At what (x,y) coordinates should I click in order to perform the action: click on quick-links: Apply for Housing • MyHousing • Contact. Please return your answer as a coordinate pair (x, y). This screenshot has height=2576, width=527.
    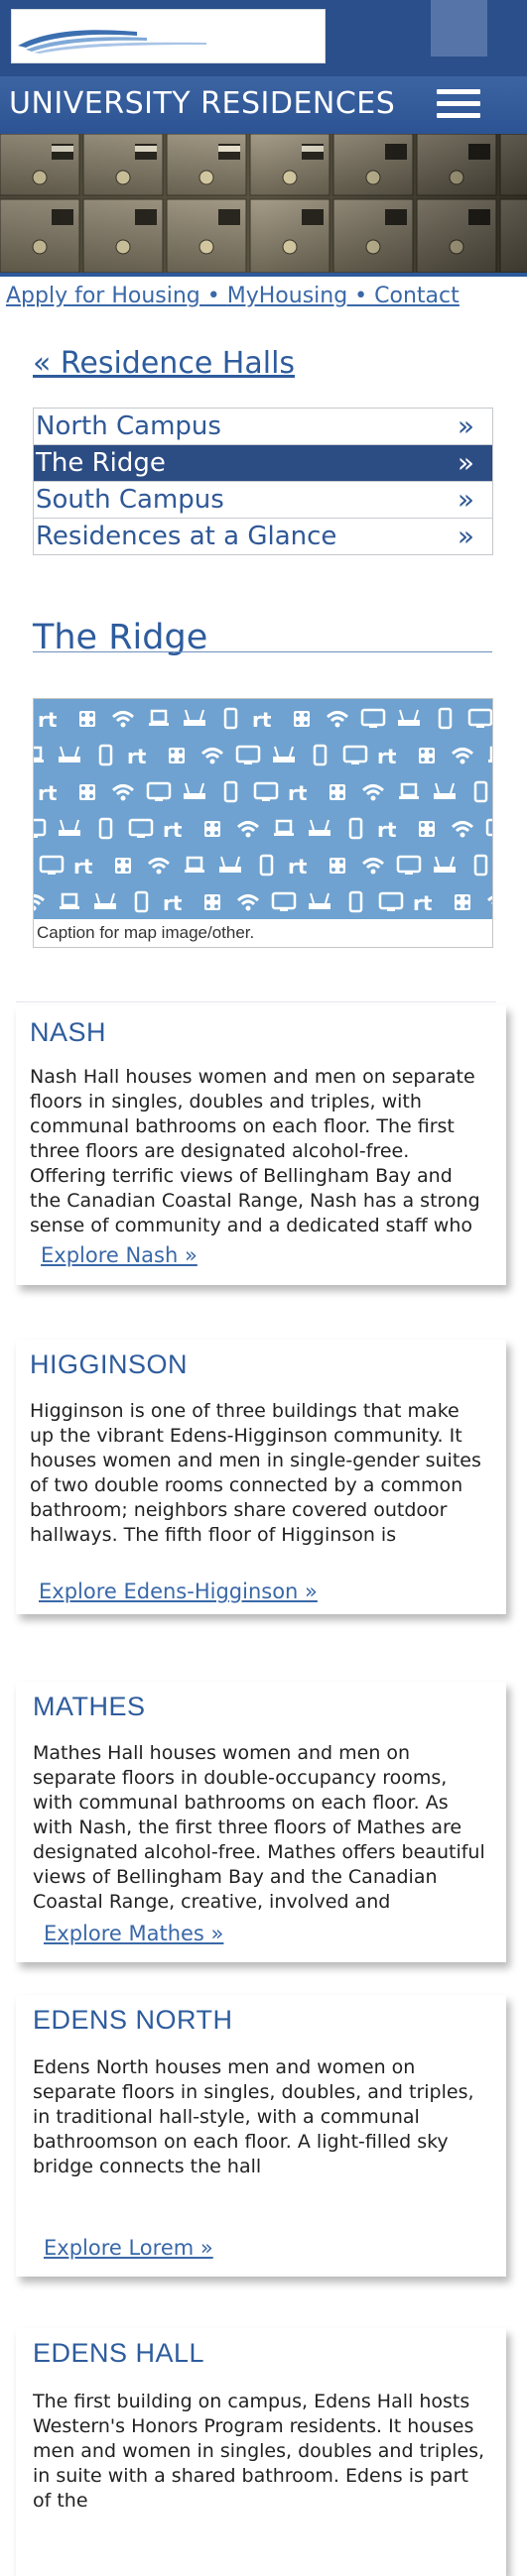
    Looking at the image, I should click on (233, 296).